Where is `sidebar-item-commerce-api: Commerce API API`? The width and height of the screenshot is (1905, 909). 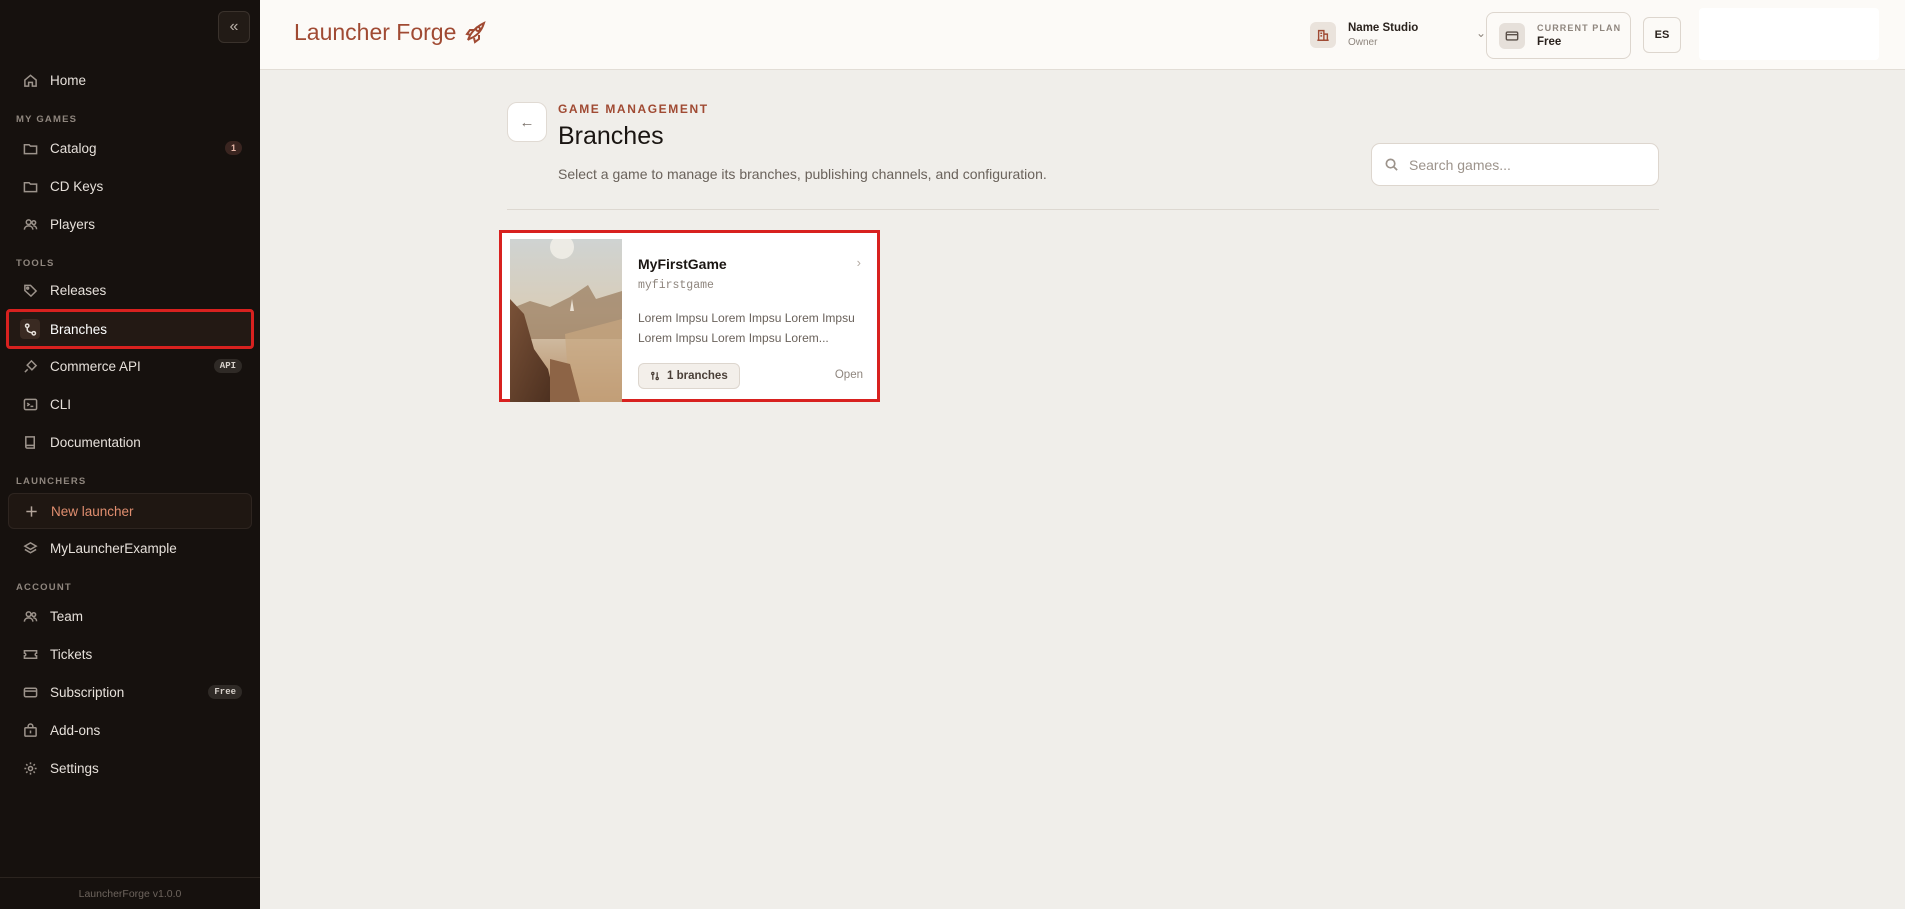
sidebar-item-commerce-api: Commerce API API is located at coordinates (130, 366).